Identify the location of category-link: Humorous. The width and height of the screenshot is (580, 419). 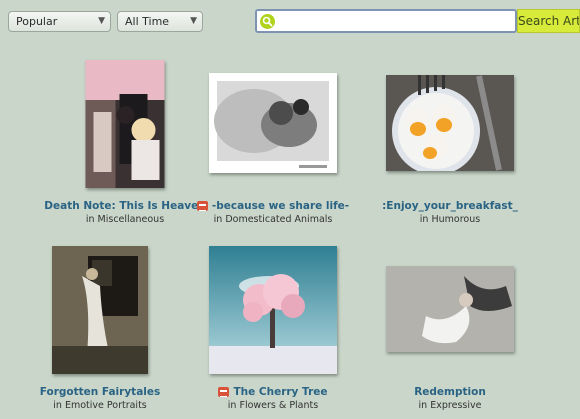
(455, 219).